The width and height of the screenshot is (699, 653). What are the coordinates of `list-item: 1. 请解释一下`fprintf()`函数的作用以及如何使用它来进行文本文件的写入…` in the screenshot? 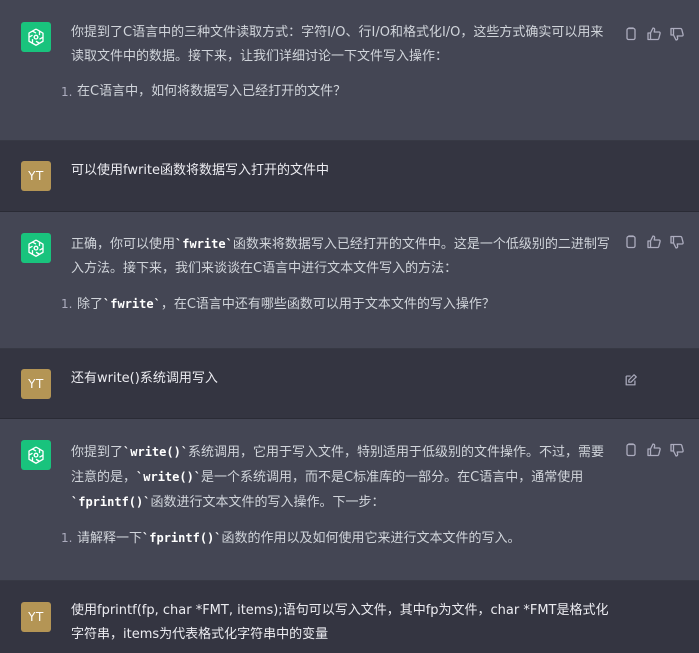 It's located at (291, 538).